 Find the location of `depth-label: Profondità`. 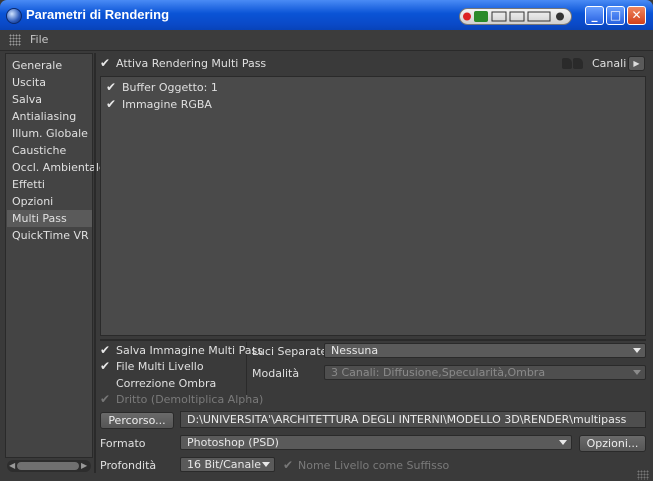

depth-label: Profondità is located at coordinates (128, 465).